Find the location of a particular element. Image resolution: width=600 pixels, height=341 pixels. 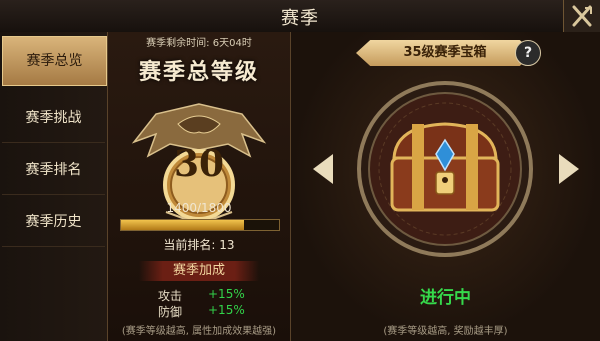

reward-footnote: (赛季等级越高, 奖励越丰厚) is located at coordinates (445, 331).